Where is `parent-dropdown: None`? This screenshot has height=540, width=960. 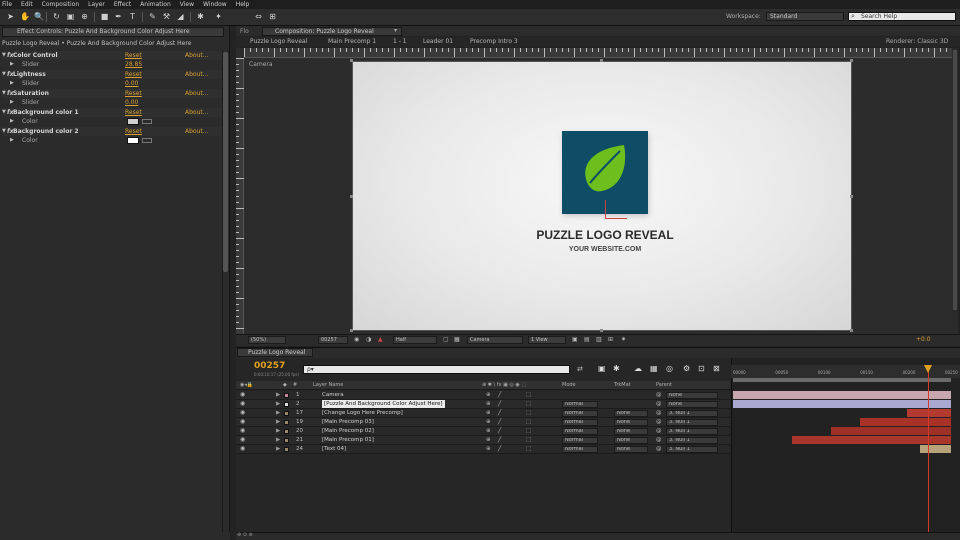 parent-dropdown: None is located at coordinates (692, 404).